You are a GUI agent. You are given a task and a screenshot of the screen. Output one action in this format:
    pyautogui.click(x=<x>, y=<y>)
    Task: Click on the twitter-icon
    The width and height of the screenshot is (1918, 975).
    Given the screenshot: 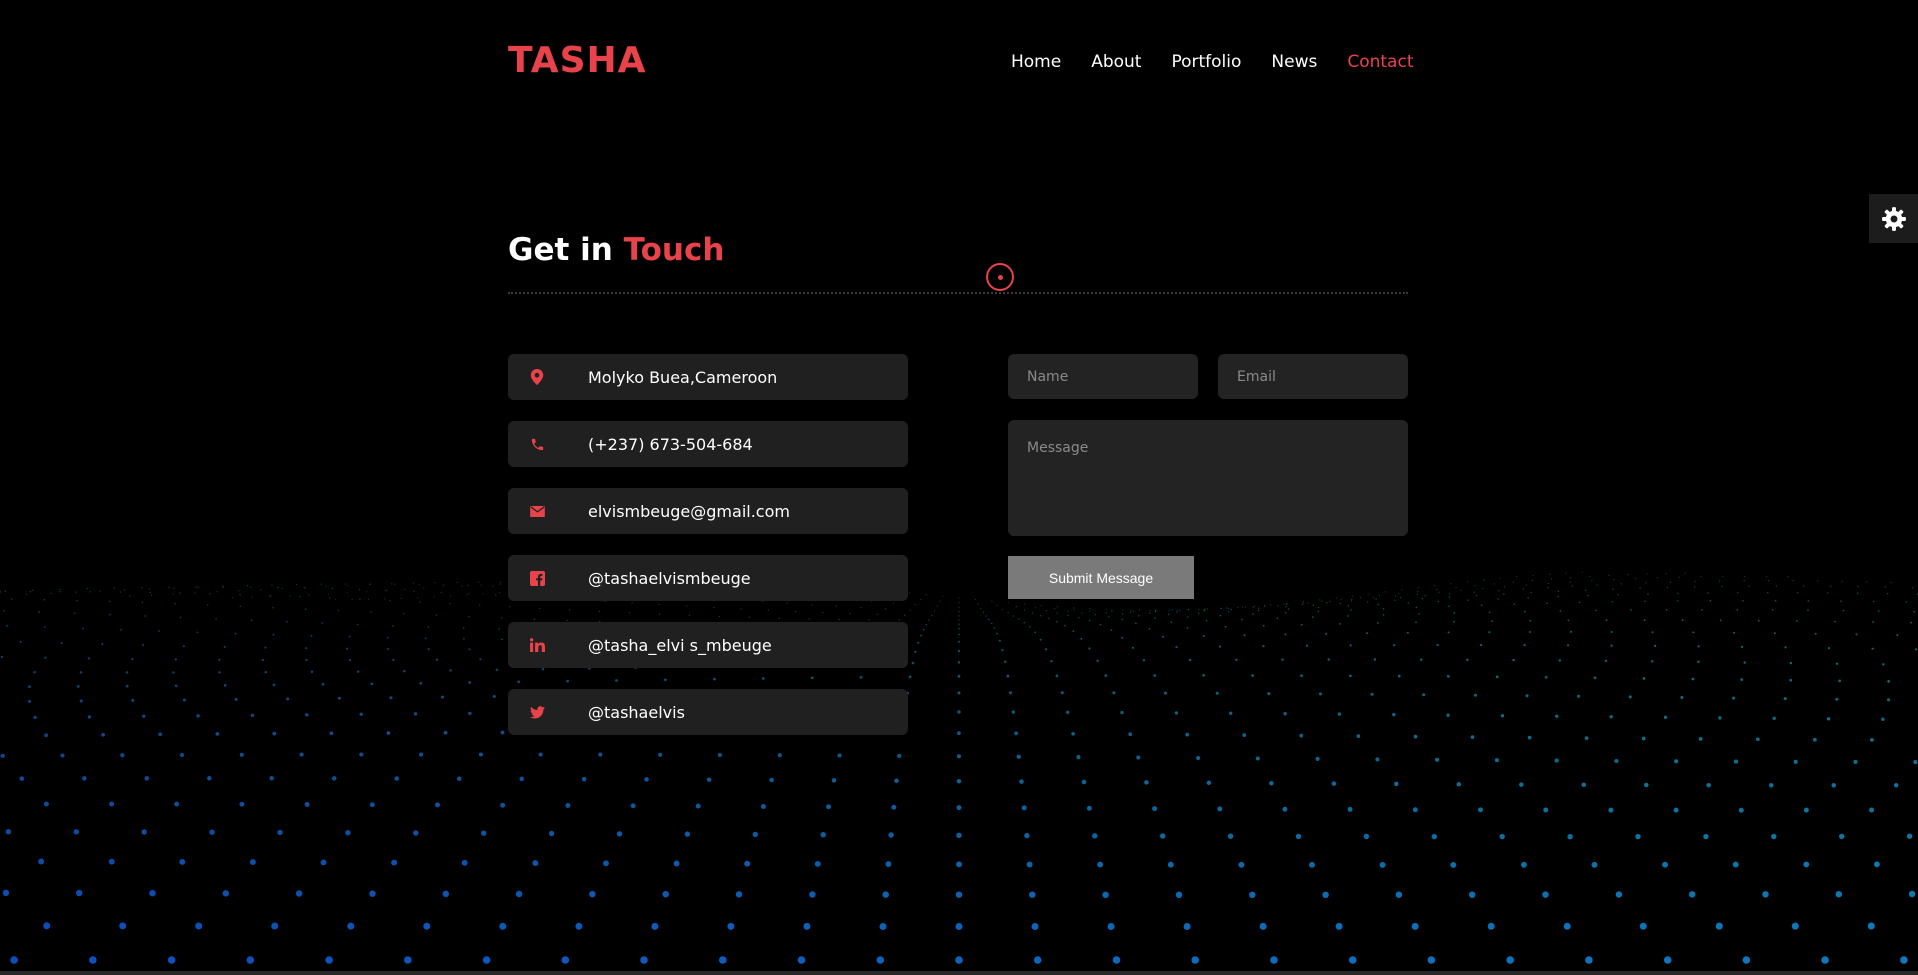 What is the action you would take?
    pyautogui.click(x=547, y=712)
    